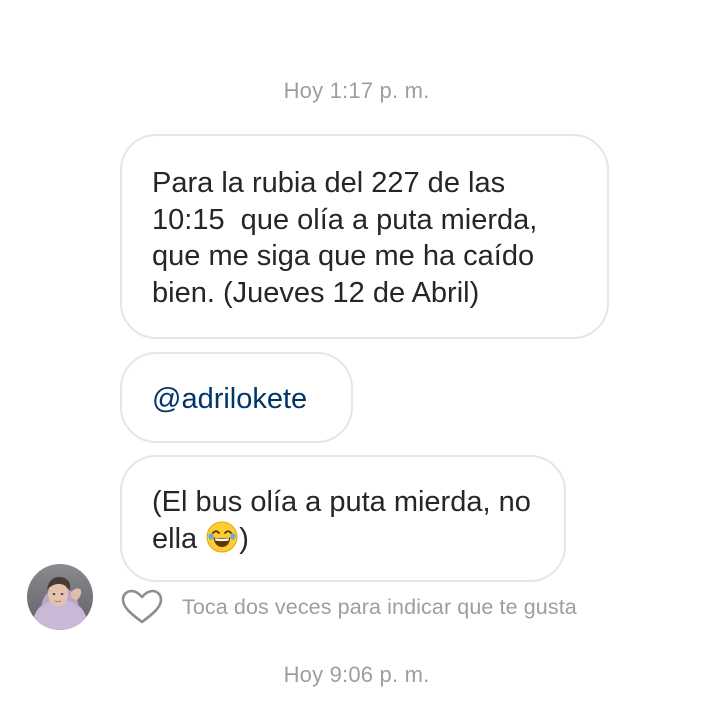 The width and height of the screenshot is (713, 713). I want to click on mention-link: @adrilokete, so click(236, 399).